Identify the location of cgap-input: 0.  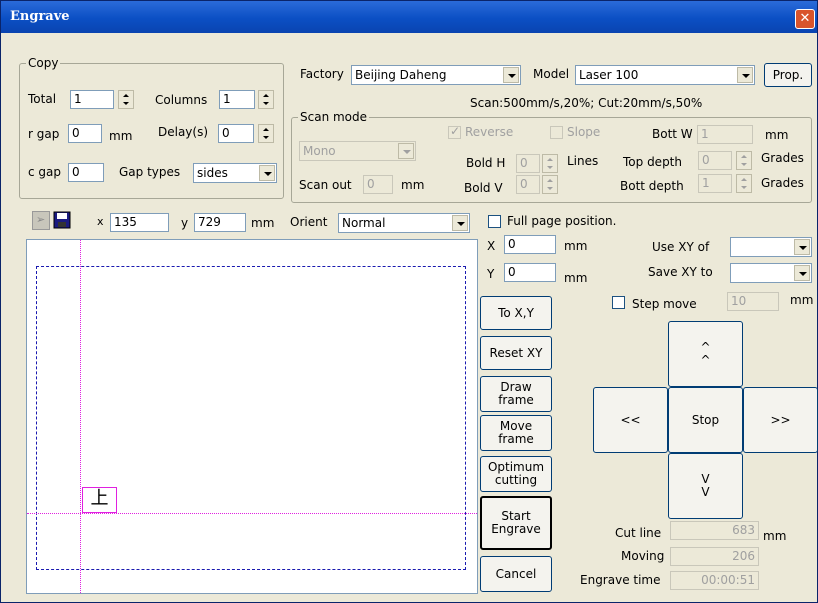
(86, 172).